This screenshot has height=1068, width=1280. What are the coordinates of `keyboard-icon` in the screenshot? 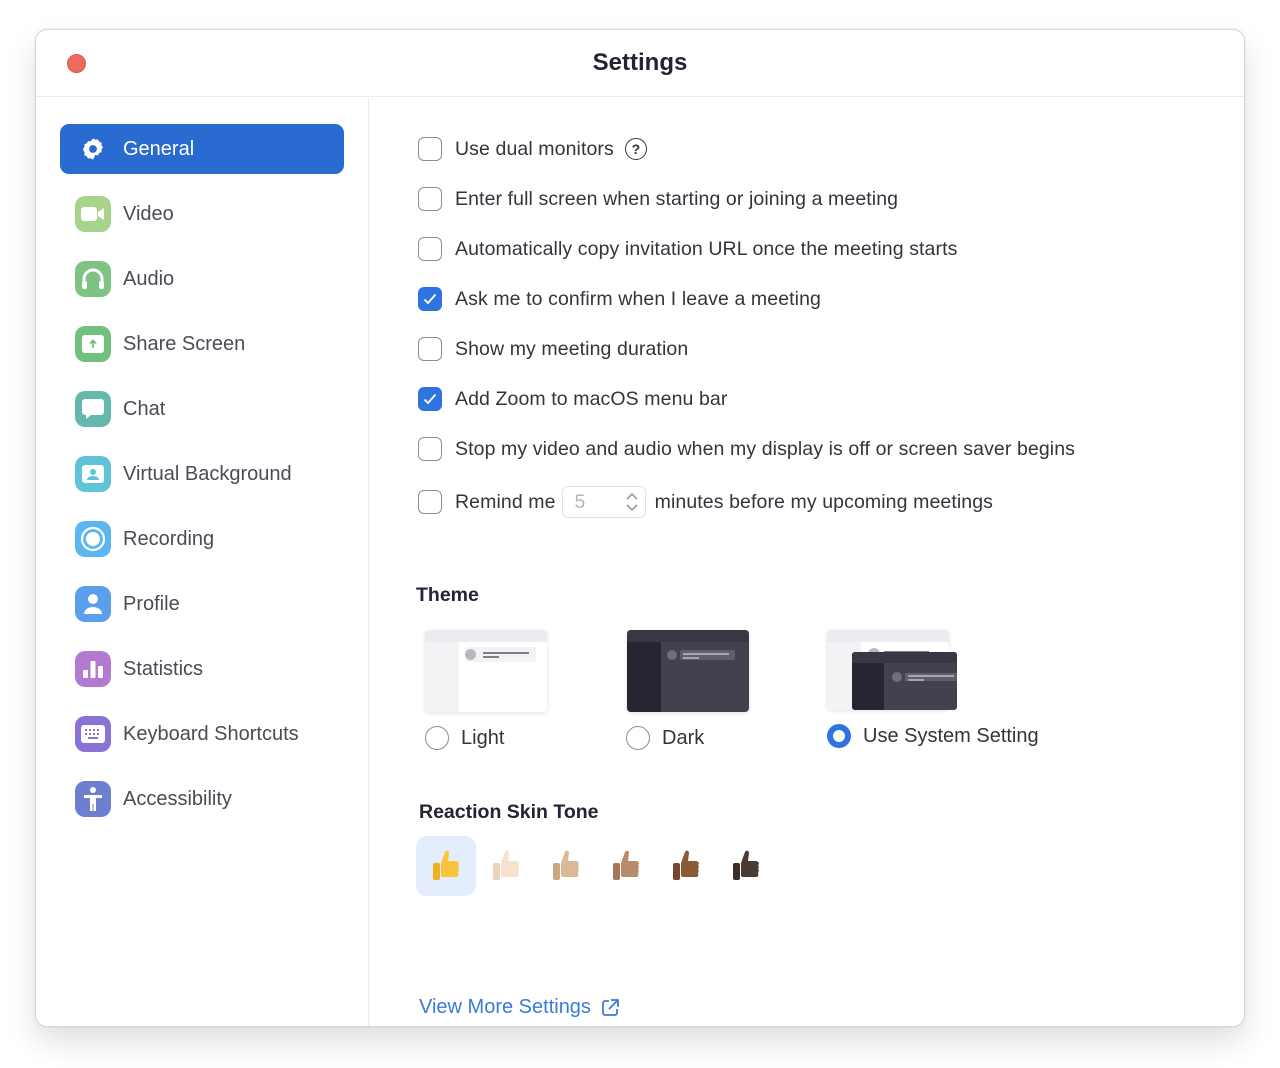 It's located at (93, 734).